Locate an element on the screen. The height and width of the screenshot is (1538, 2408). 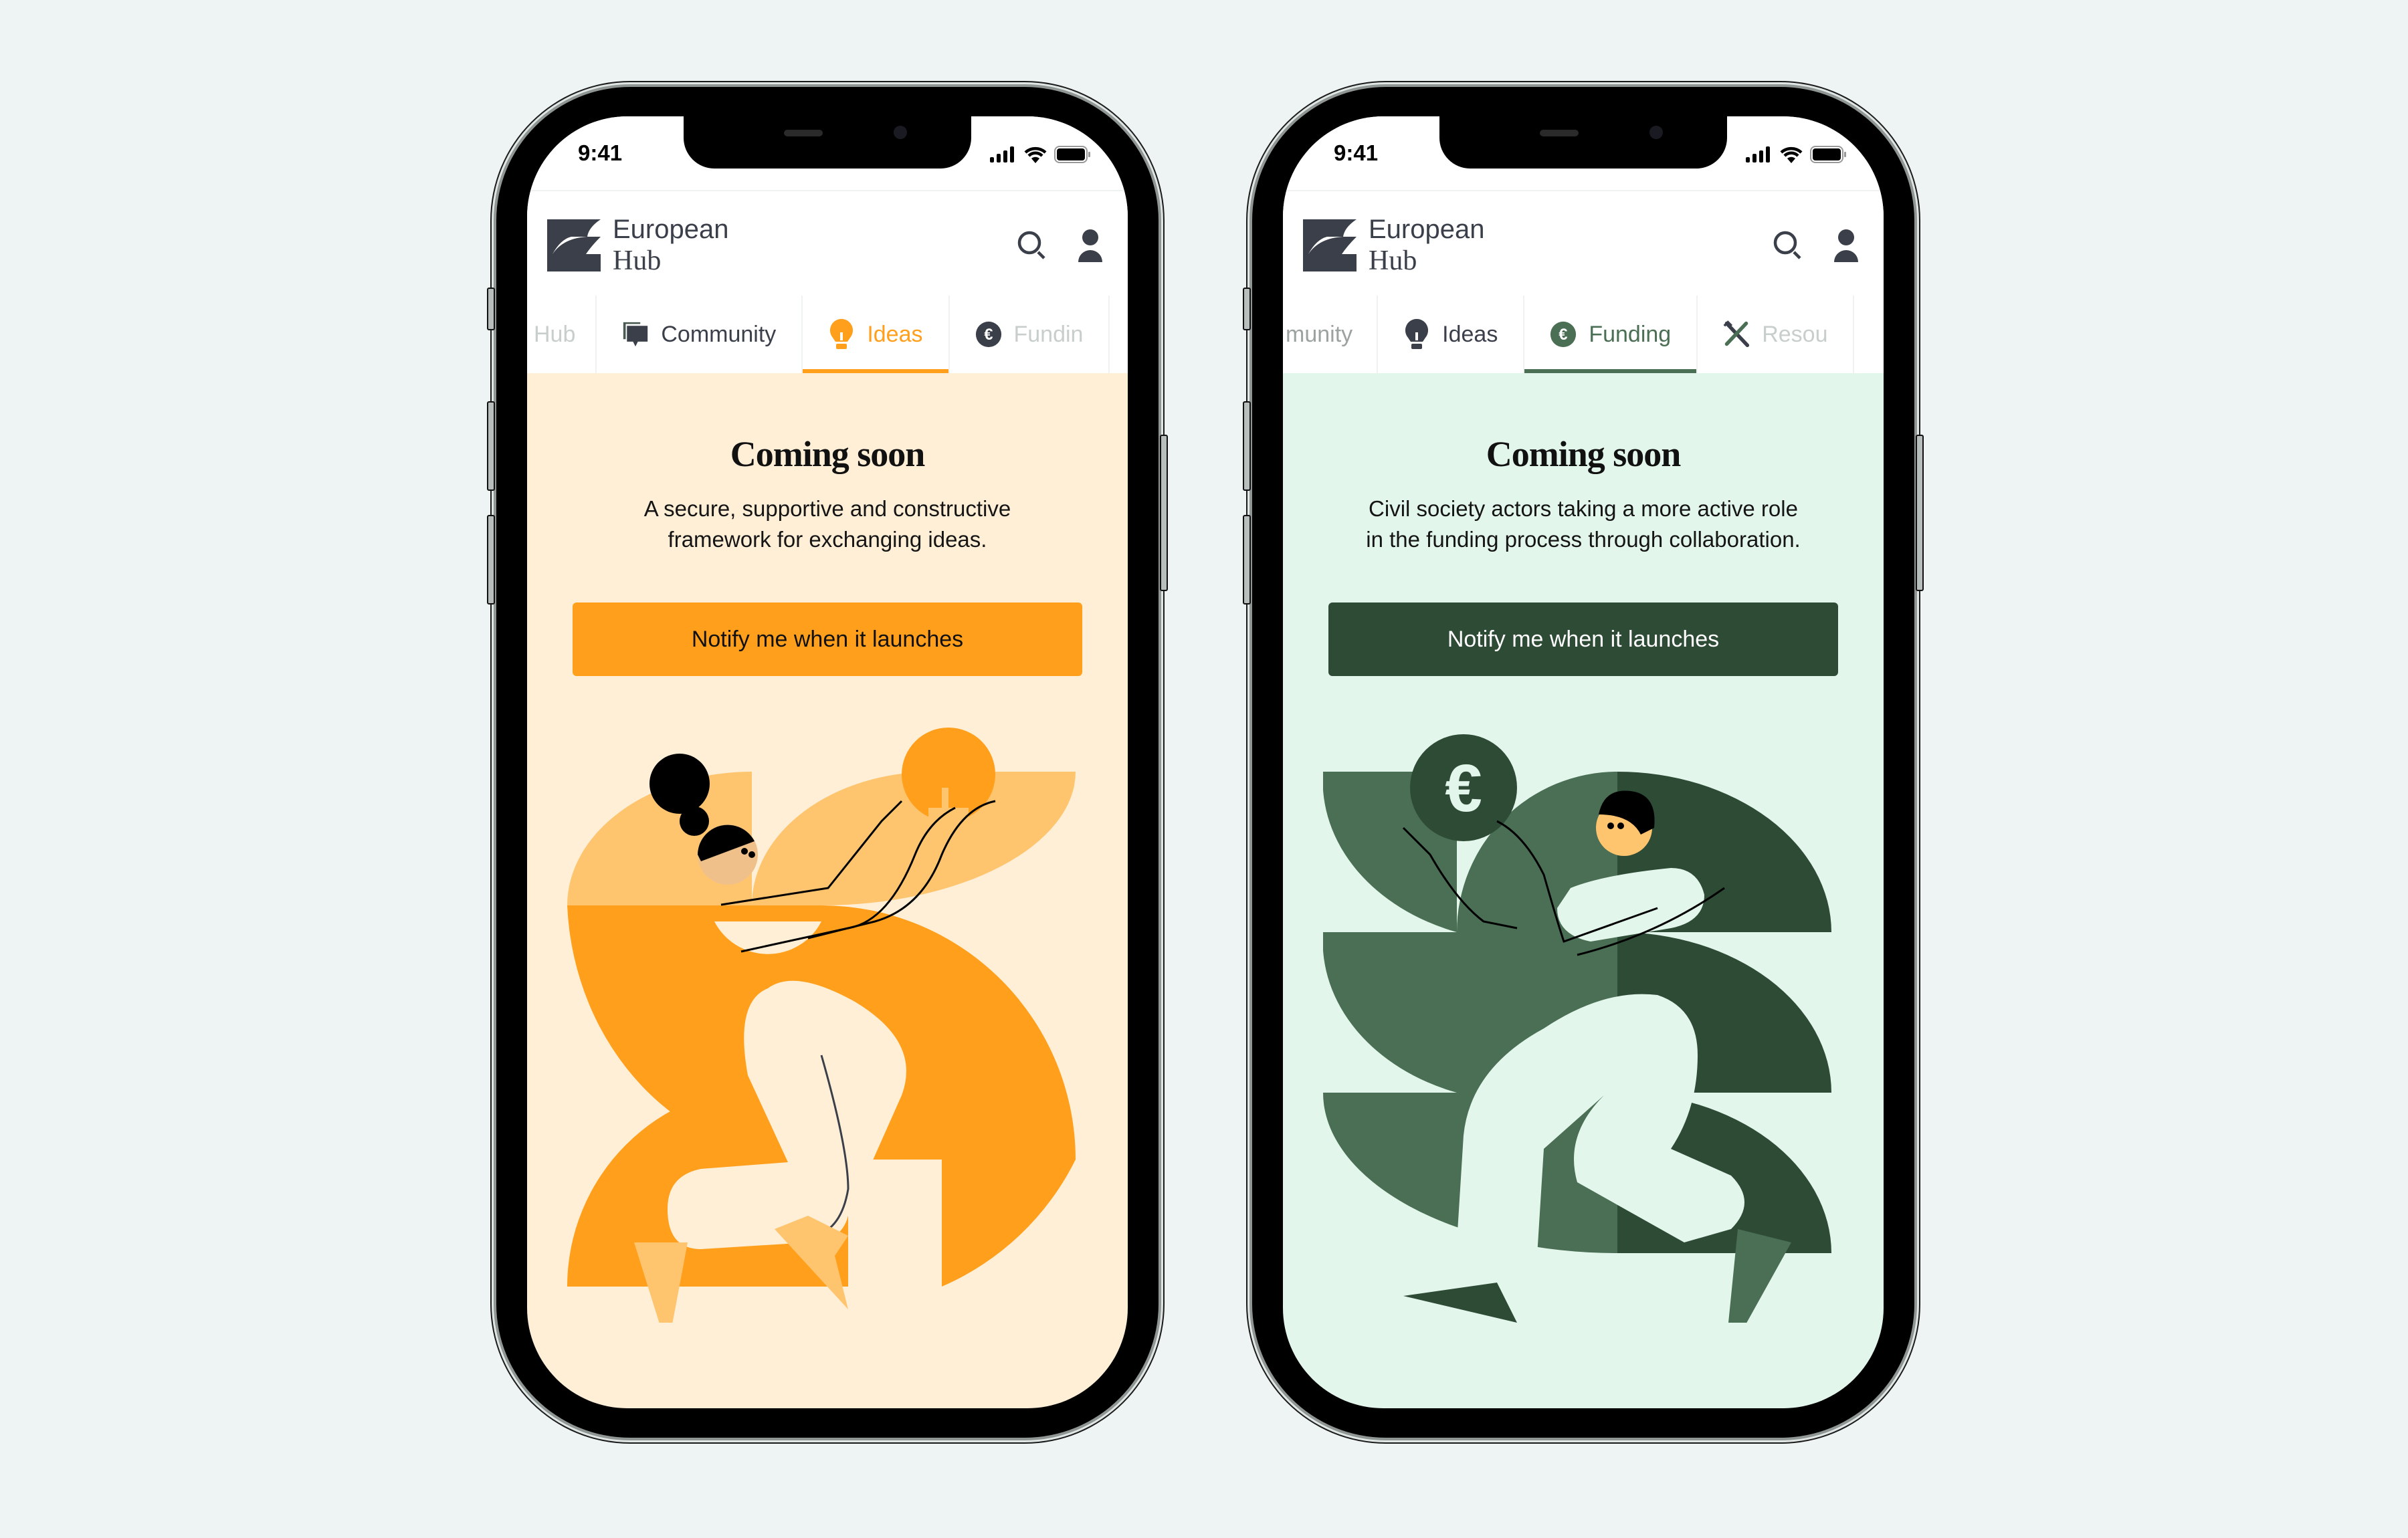
subtitle-line: A secure, supportive and constructive is located at coordinates (827, 508).